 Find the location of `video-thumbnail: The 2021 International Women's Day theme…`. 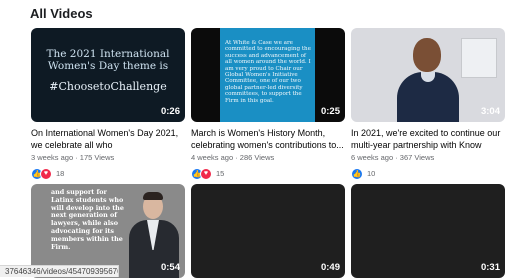

video-thumbnail: The 2021 International Women's Day theme… is located at coordinates (108, 75).